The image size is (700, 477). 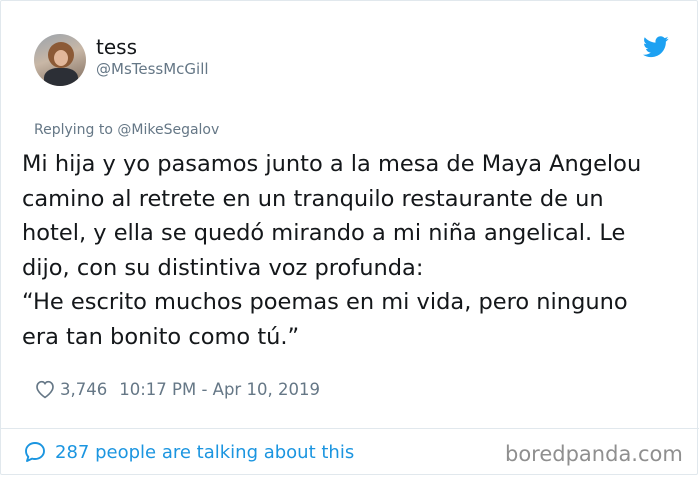 What do you see at coordinates (83, 389) in the screenshot?
I see `like-count: 3,746` at bounding box center [83, 389].